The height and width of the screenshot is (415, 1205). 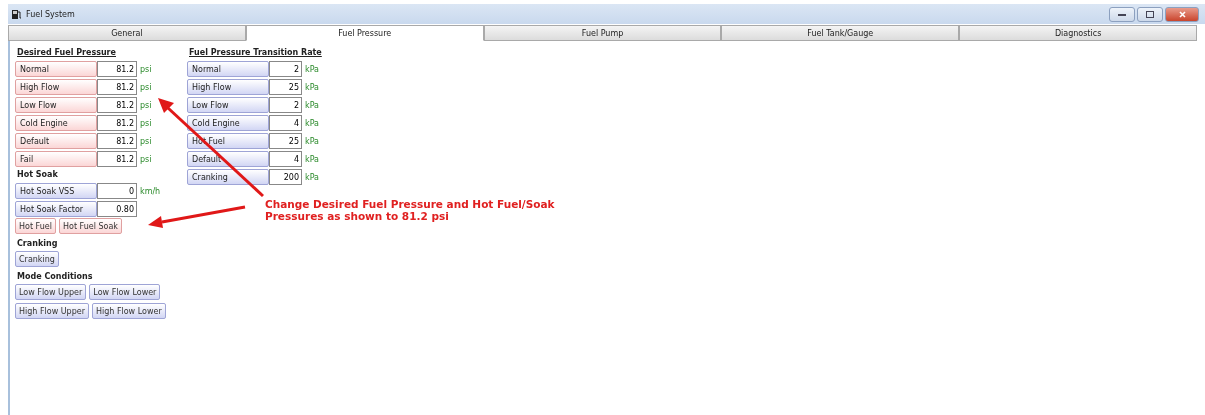 I want to click on annotation-text: Pressures as shown to 81.2 psi, so click(x=357, y=216).